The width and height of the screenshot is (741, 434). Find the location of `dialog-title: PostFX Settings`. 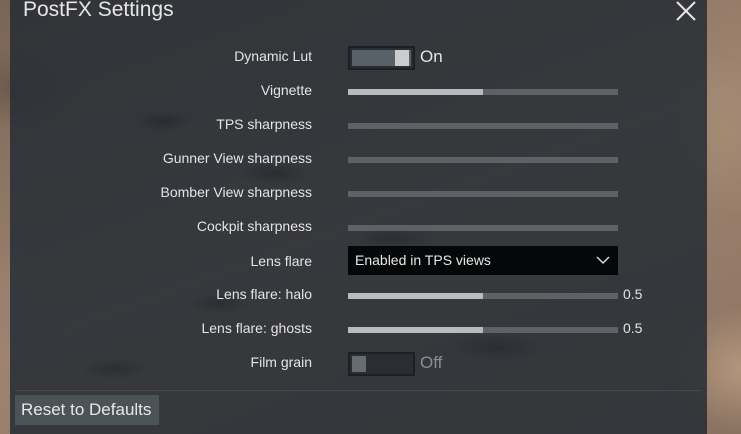

dialog-title: PostFX Settings is located at coordinates (98, 10).